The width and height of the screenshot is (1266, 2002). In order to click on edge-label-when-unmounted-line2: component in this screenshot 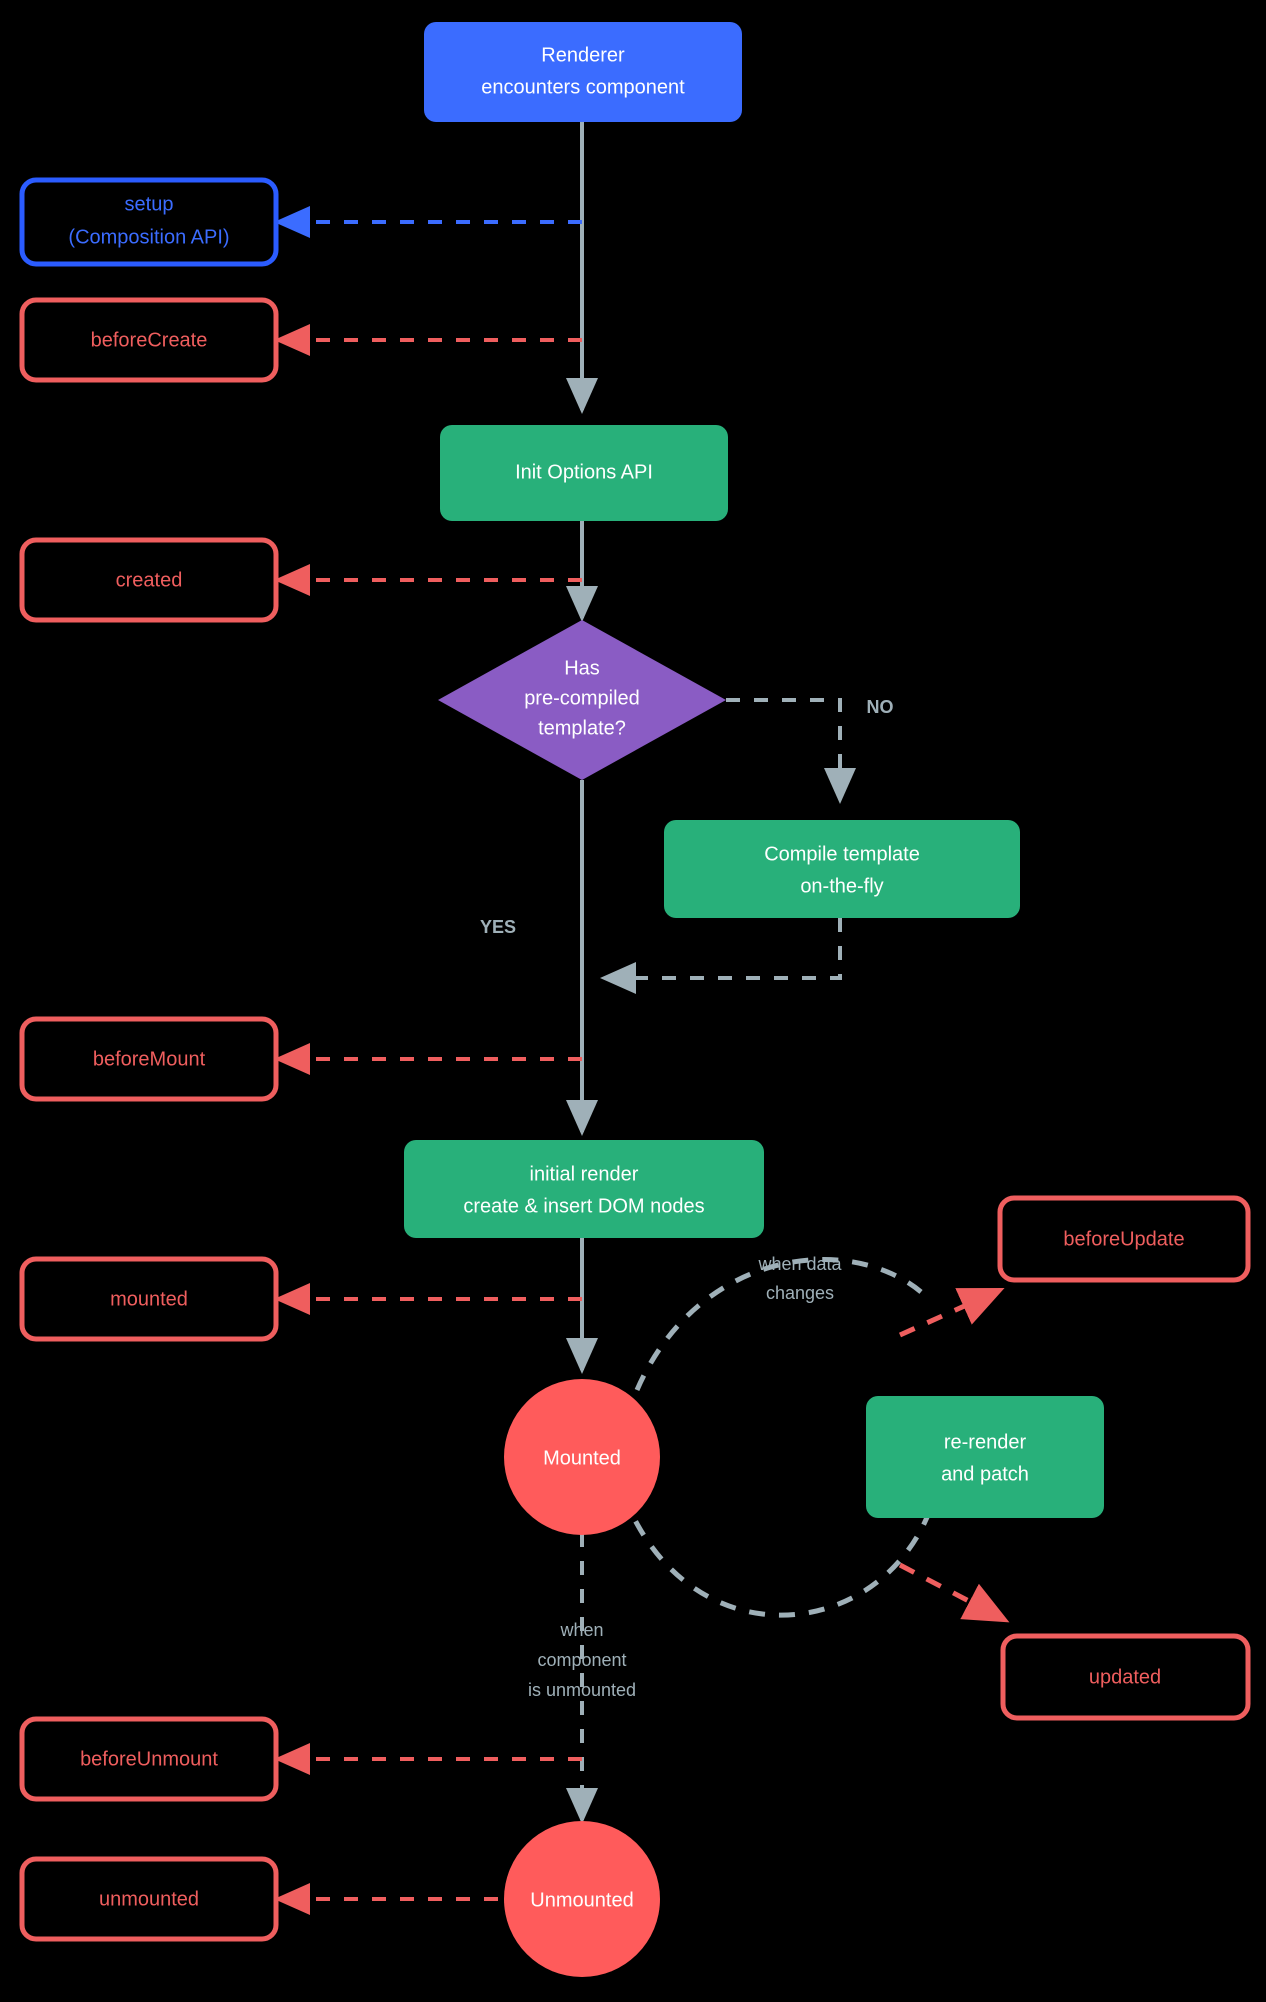, I will do `click(581, 1660)`.